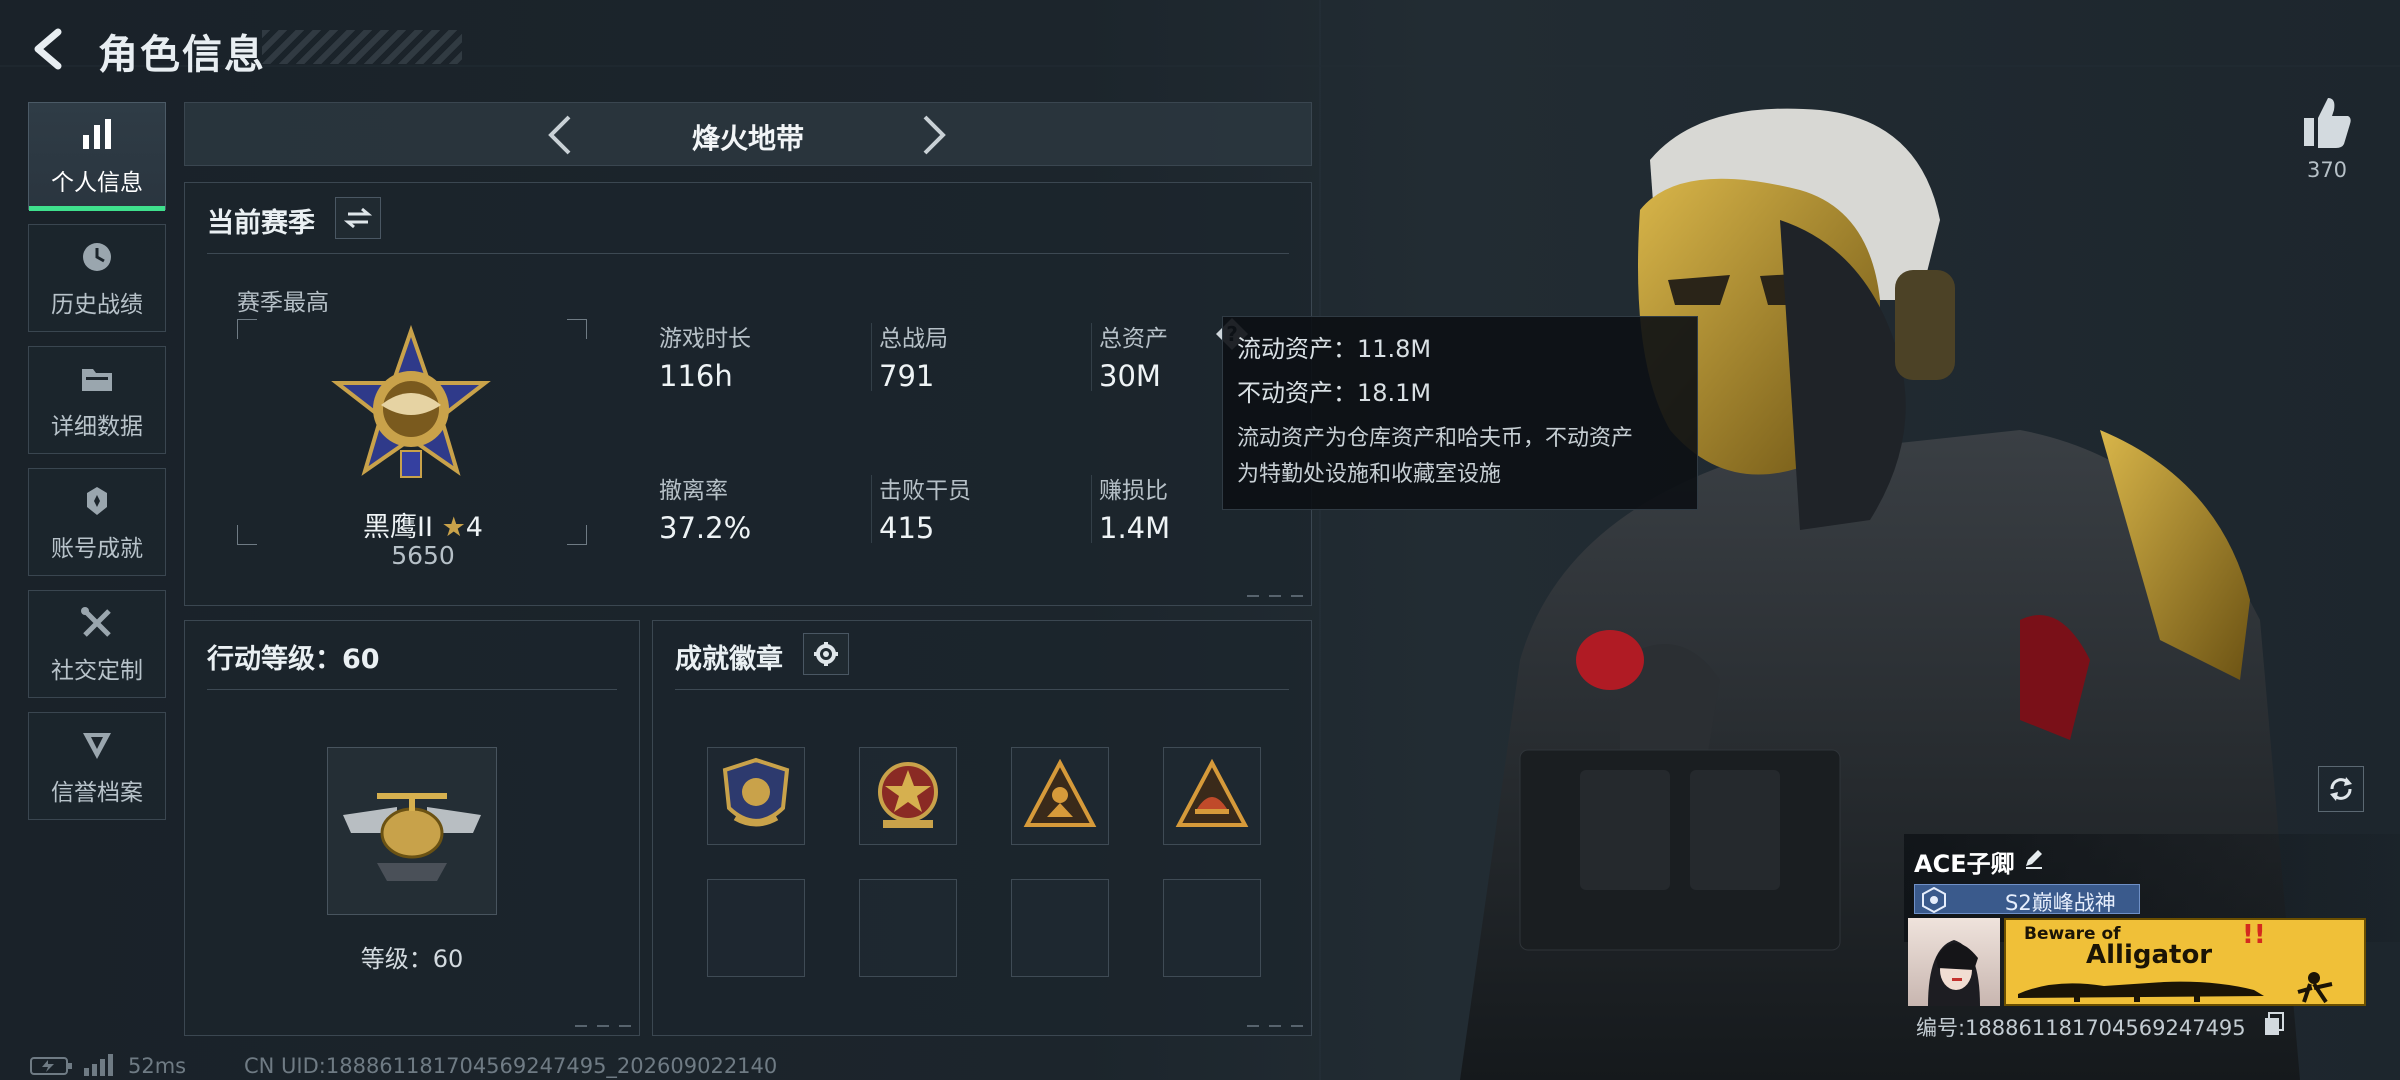 This screenshot has height=1080, width=2400. I want to click on level-emblem-frame, so click(412, 831).